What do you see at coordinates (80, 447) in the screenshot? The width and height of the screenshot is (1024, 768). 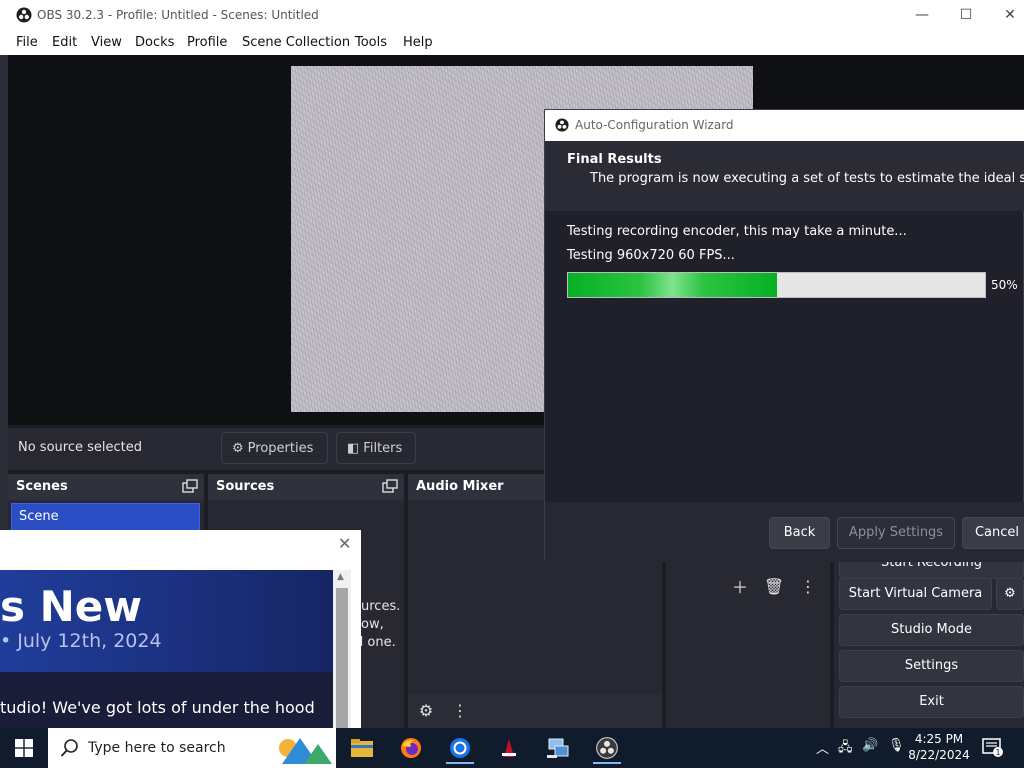 I see `no-source-label: No source selected` at bounding box center [80, 447].